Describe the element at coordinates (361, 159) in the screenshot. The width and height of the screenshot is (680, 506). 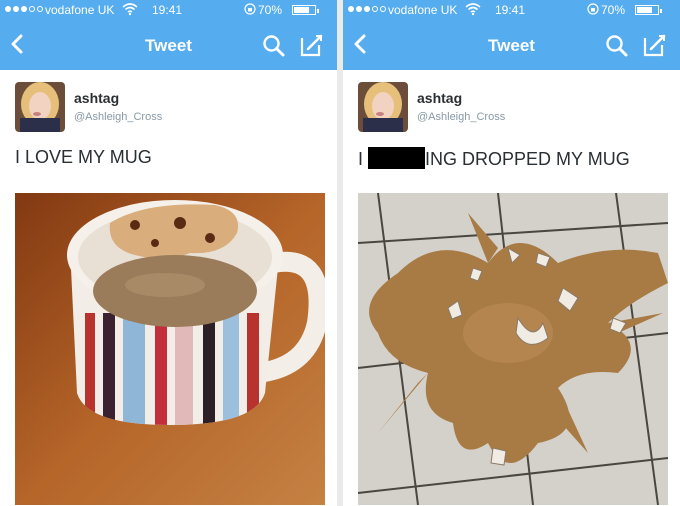
I see `tweet-text-start: I` at that location.